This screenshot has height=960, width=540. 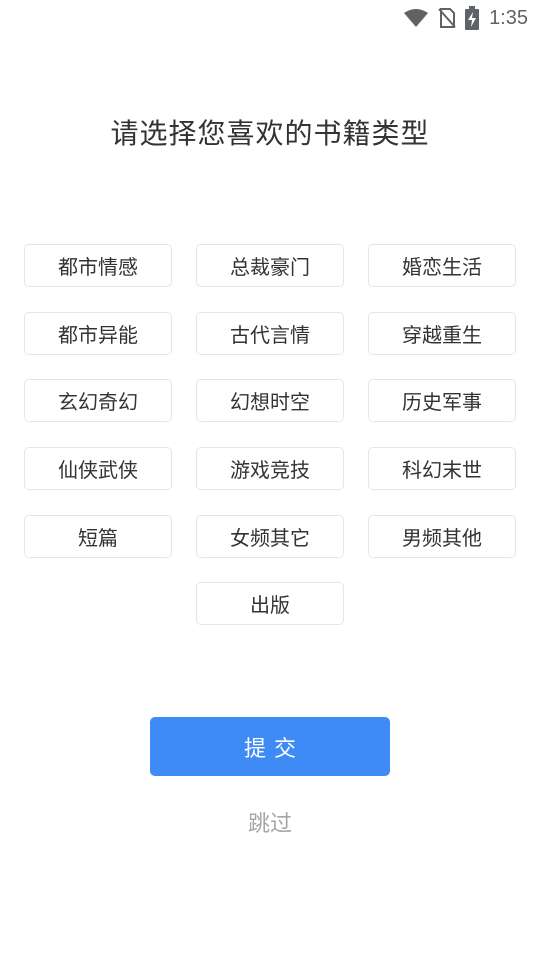 I want to click on category-tag: 游戏竞技, so click(x=270, y=468).